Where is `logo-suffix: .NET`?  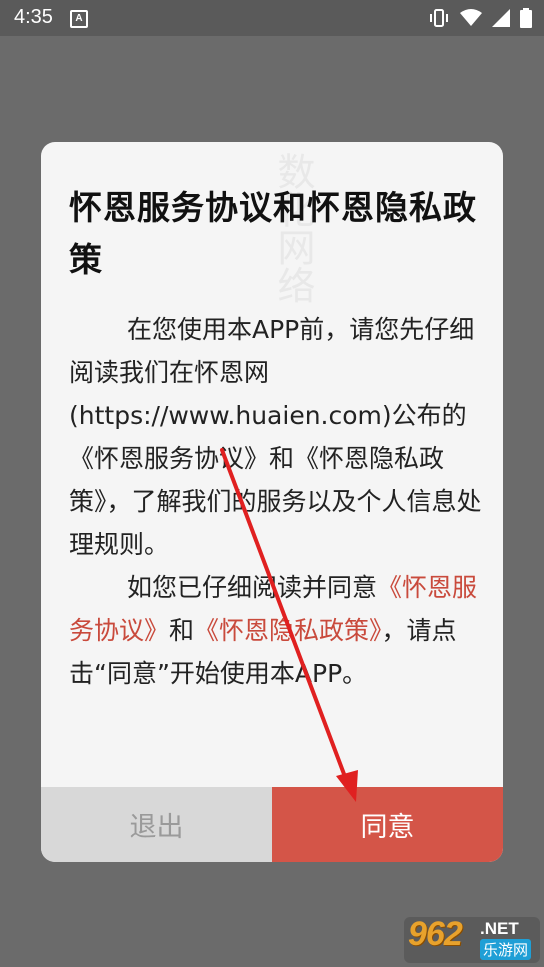 logo-suffix: .NET is located at coordinates (499, 928).